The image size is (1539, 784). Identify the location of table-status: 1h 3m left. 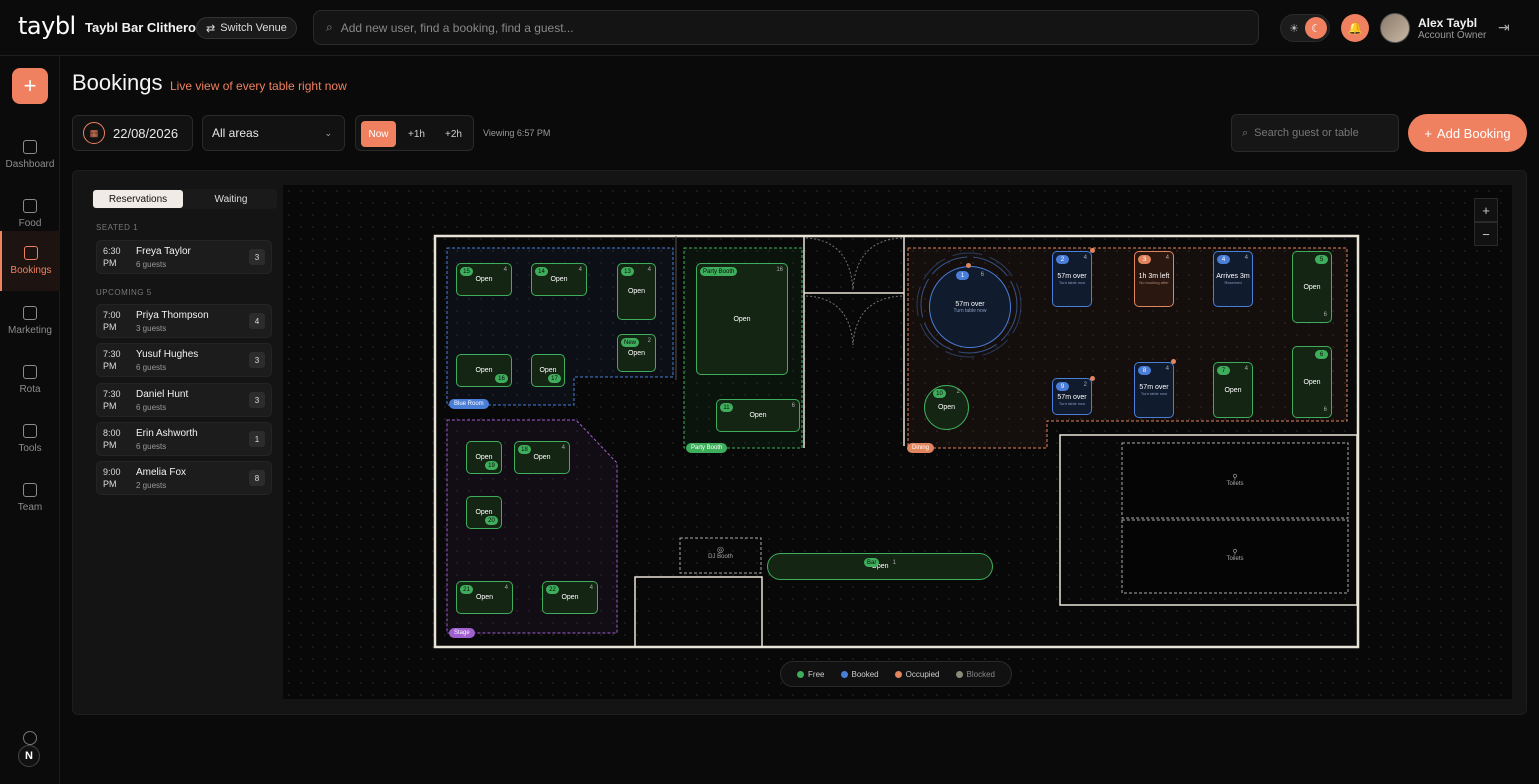
(1154, 276).